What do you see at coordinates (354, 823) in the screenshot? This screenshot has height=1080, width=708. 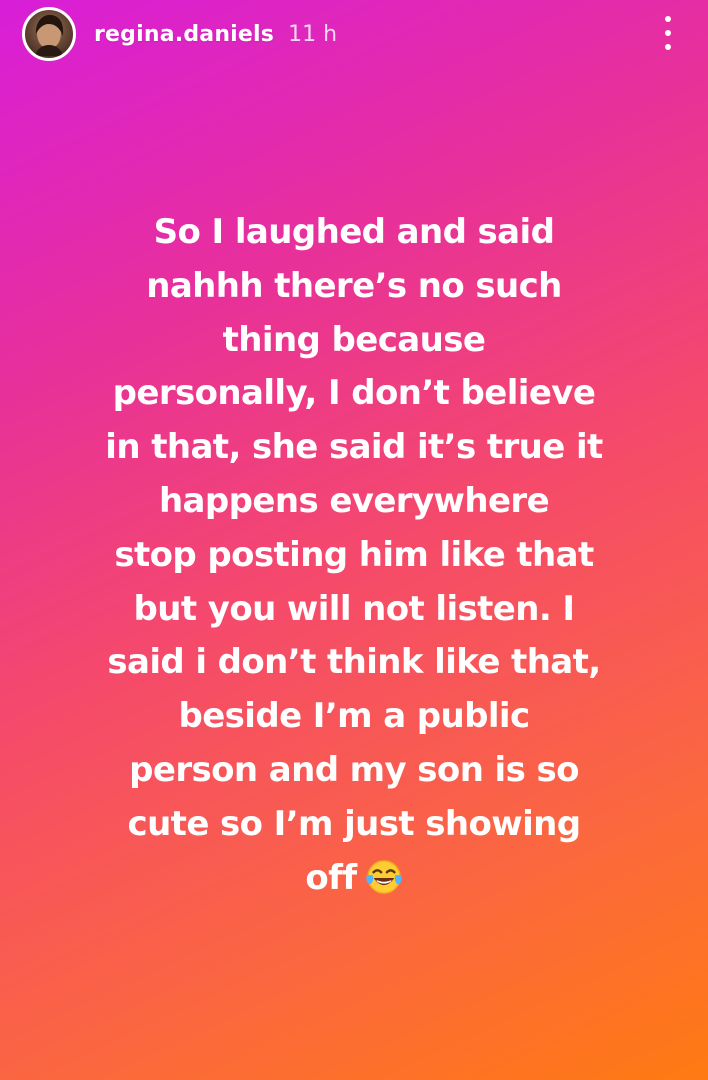 I see `story-text-line: cute so I’m just showing` at bounding box center [354, 823].